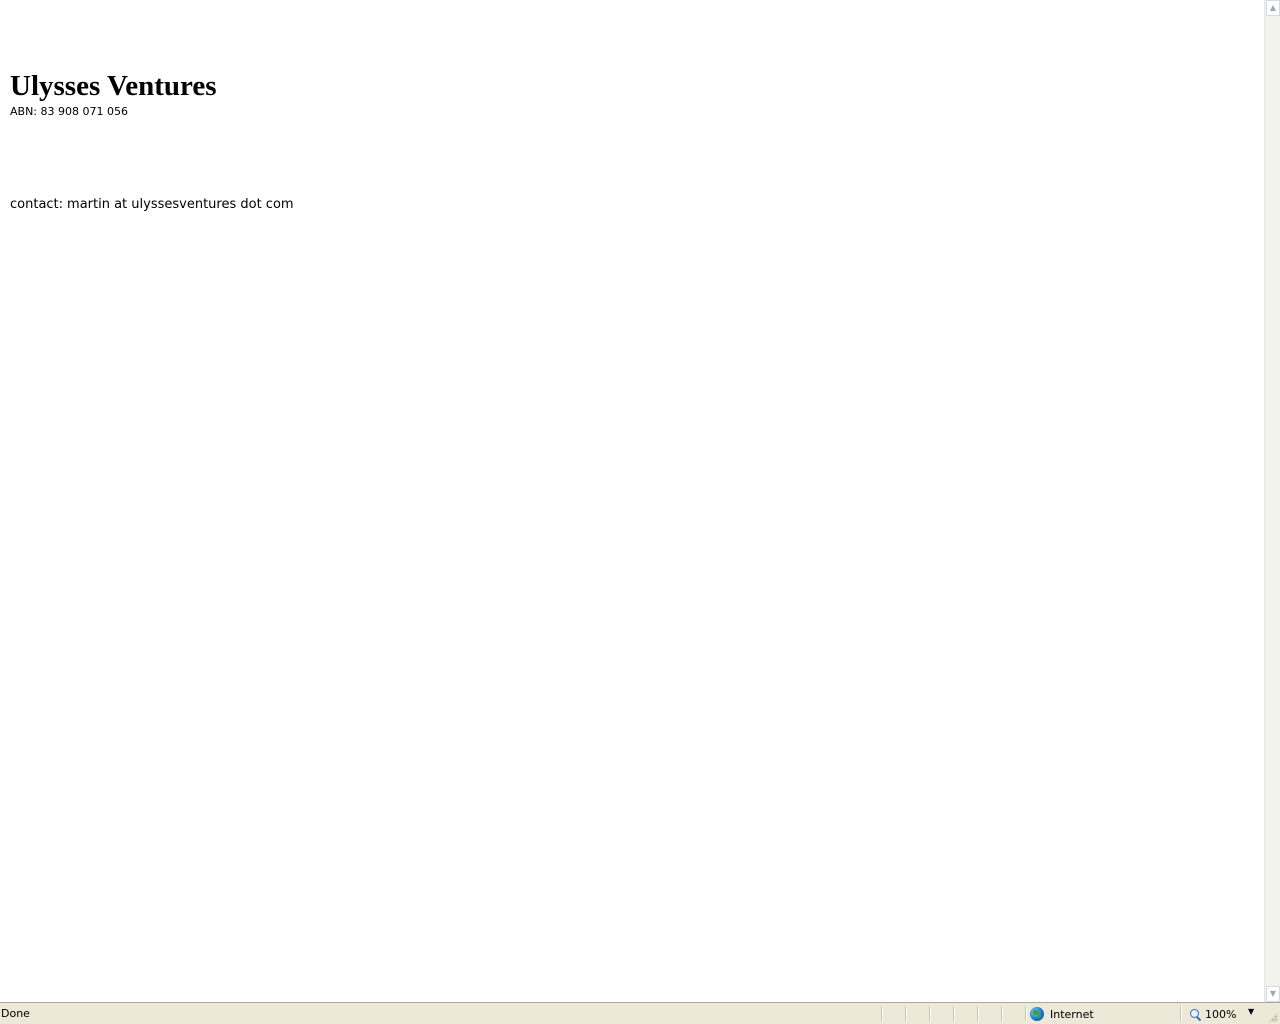  What do you see at coordinates (113, 86) in the screenshot?
I see `company-name-heading: Ulysses Ventures` at bounding box center [113, 86].